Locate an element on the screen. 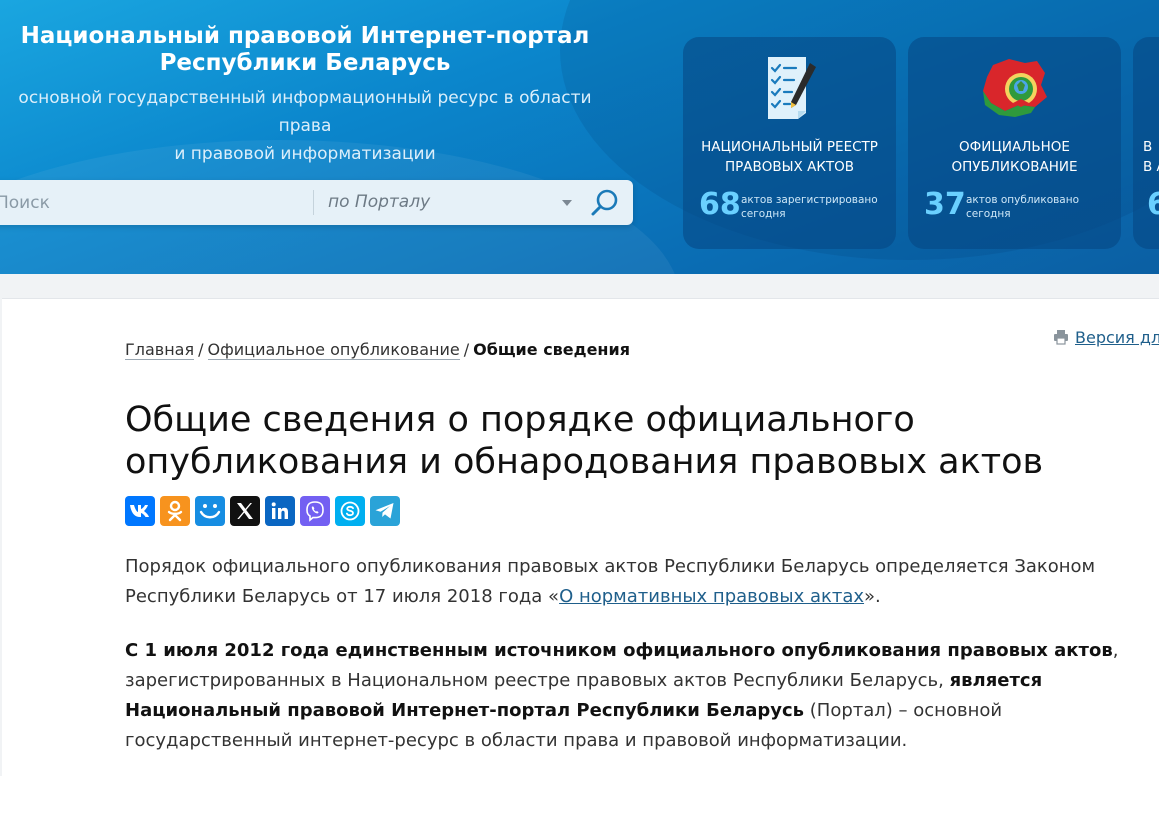 The height and width of the screenshot is (819, 1159). search-button is located at coordinates (605, 203).